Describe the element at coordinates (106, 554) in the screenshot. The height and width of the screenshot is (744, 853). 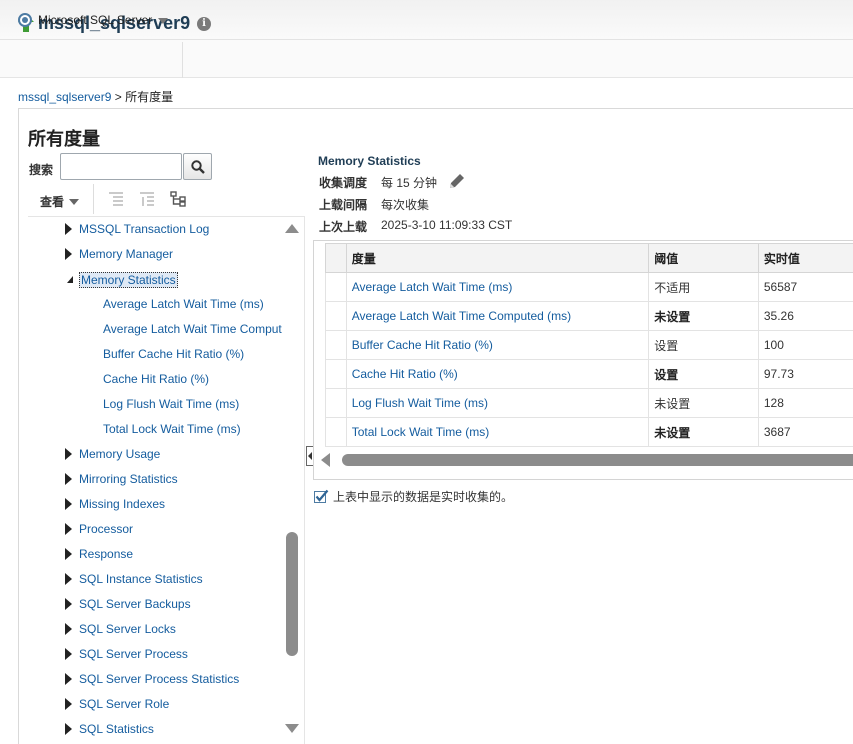
I see `tree-item-label: Response` at that location.